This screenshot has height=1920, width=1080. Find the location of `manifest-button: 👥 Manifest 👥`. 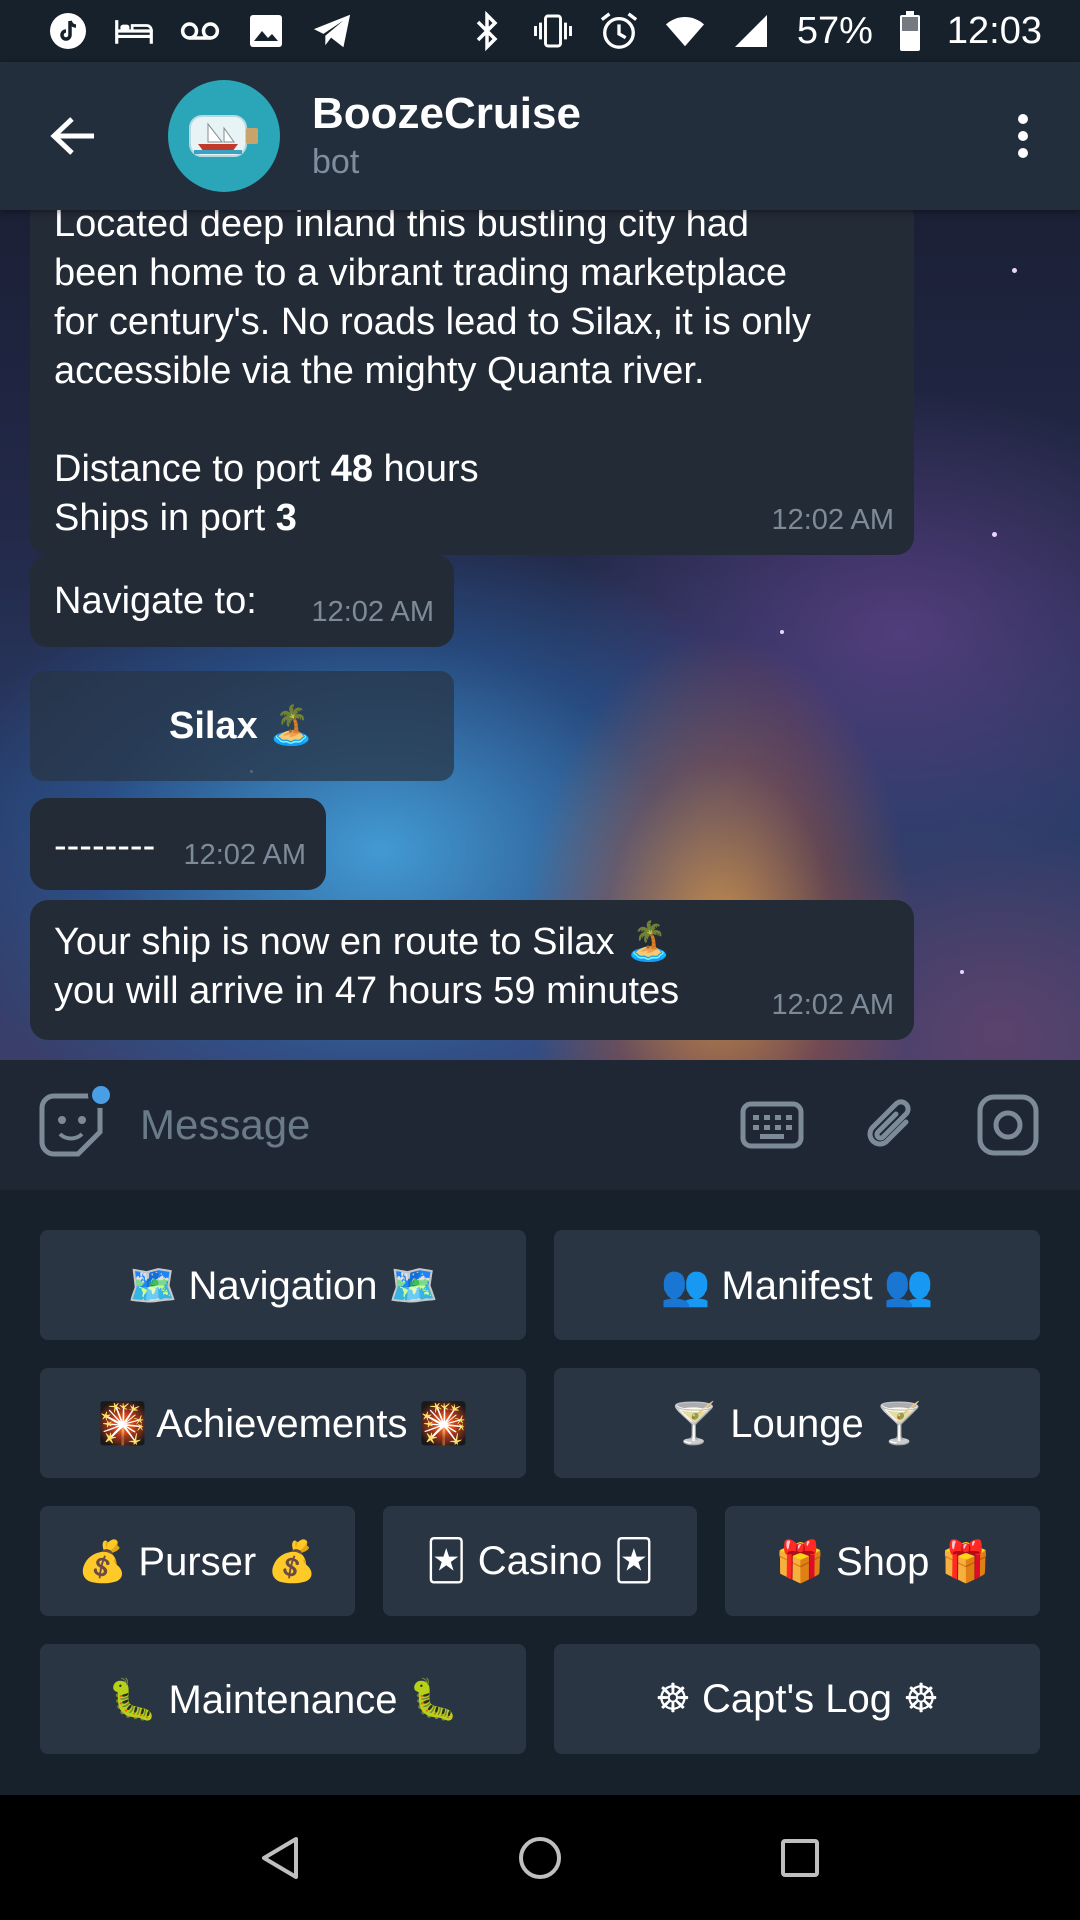

manifest-button: 👥 Manifest 👥 is located at coordinates (797, 1285).